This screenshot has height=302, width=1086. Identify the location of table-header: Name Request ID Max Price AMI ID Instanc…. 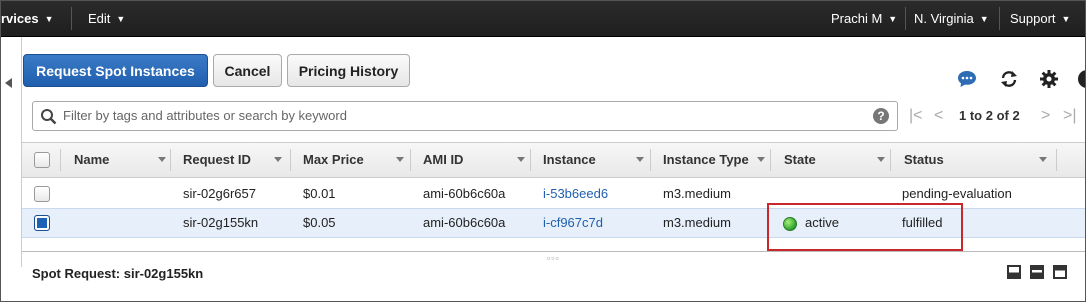
(553, 160).